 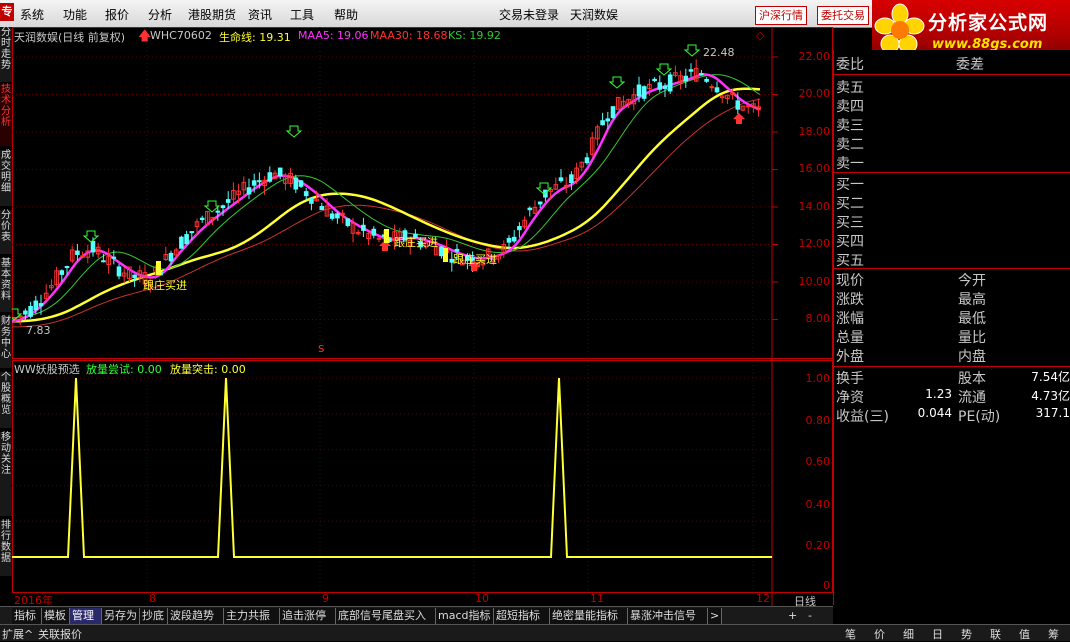 What do you see at coordinates (814, 93) in the screenshot?
I see `price-tick-1: 20.00` at bounding box center [814, 93].